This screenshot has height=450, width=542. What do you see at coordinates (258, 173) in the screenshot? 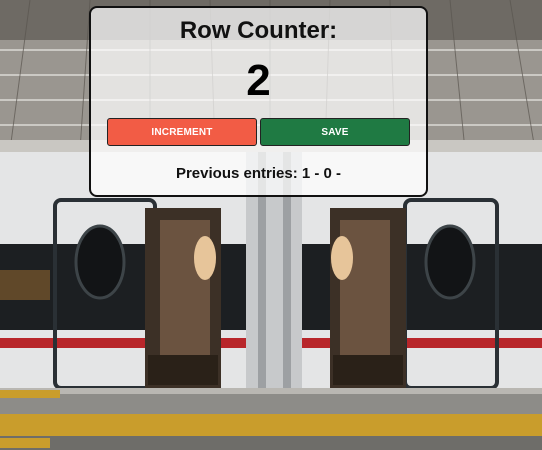
I see `previous-entries-text: Previous entries: 1 - 0 -` at bounding box center [258, 173].